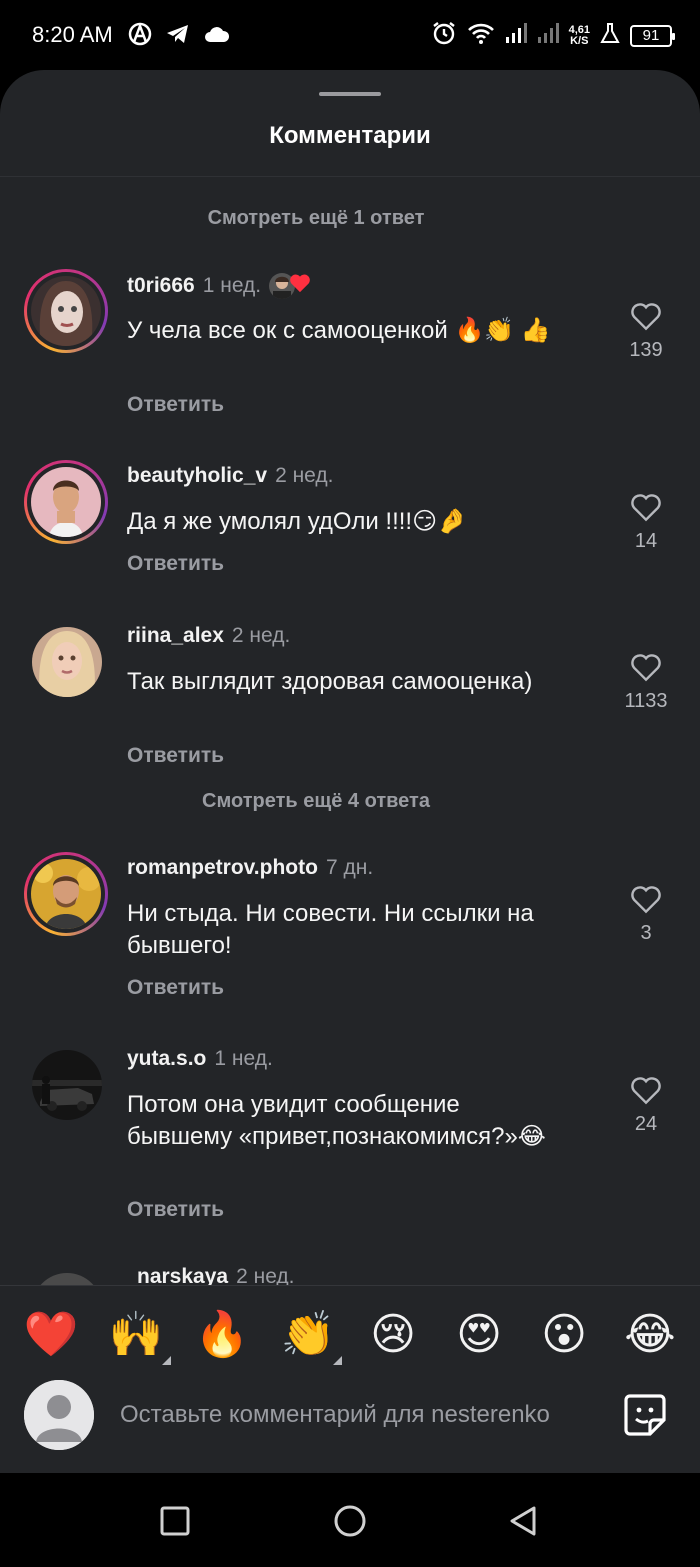 This screenshot has width=700, height=1567. I want to click on view-more-replies: Смотреть ещё 1 ответ, so click(316, 218).